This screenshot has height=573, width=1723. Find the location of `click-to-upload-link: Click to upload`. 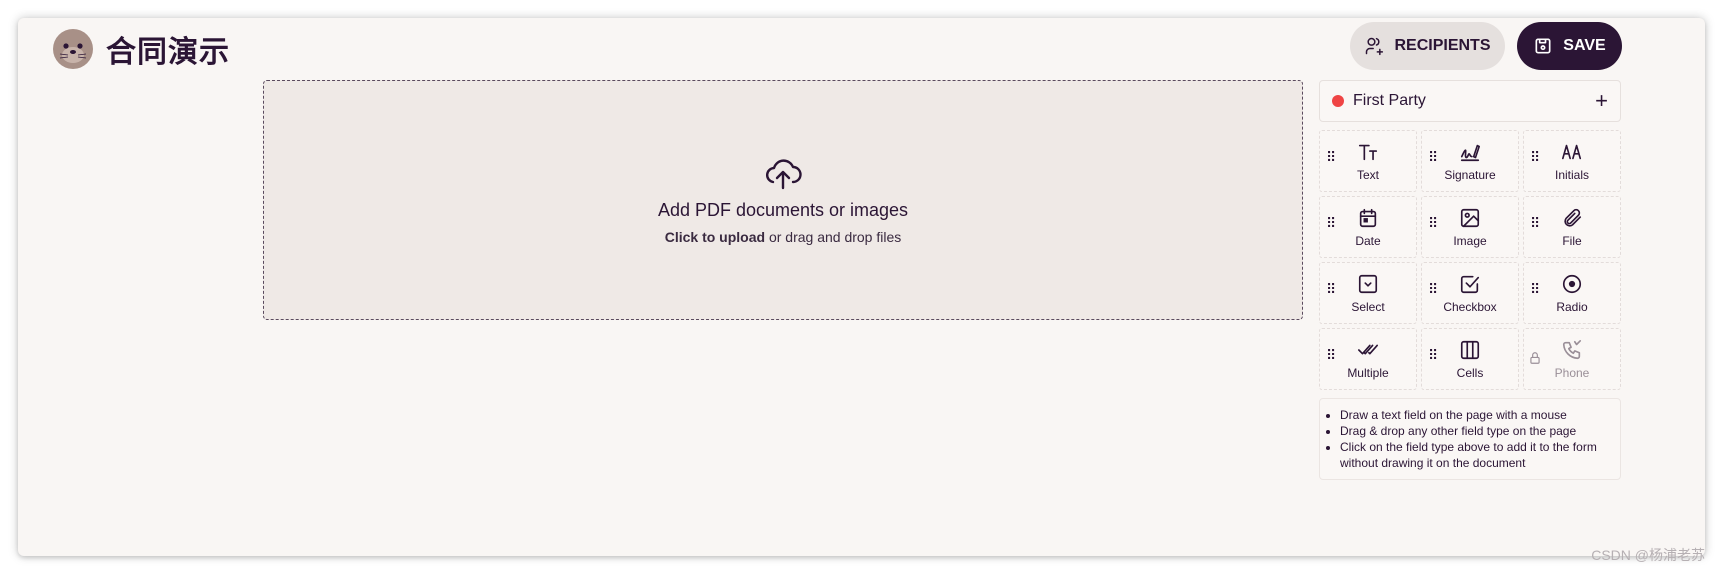

click-to-upload-link: Click to upload is located at coordinates (715, 237).